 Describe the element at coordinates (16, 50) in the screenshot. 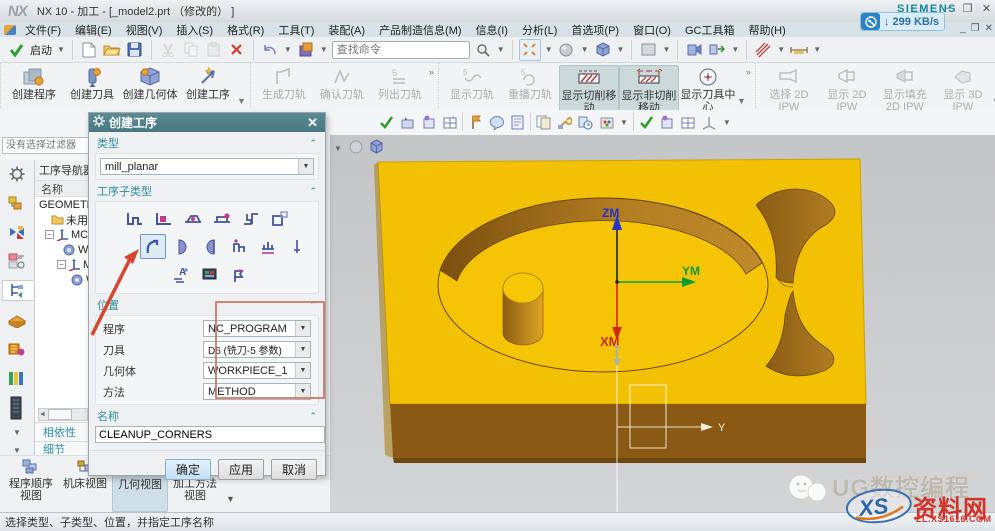

I see `start-icon` at that location.